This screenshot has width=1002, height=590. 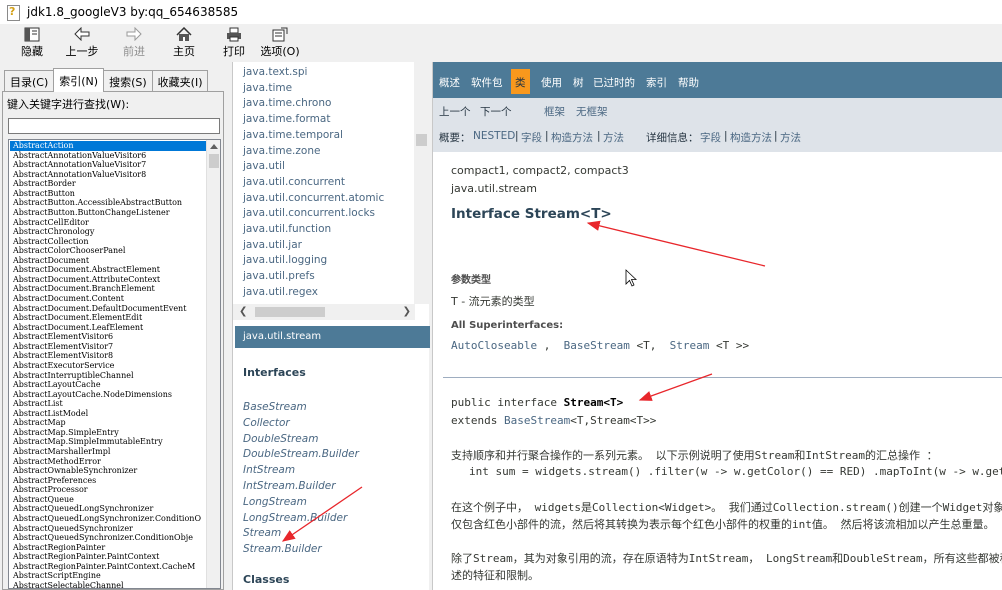 I want to click on keyword-item: AbstractMap, so click(x=108, y=423).